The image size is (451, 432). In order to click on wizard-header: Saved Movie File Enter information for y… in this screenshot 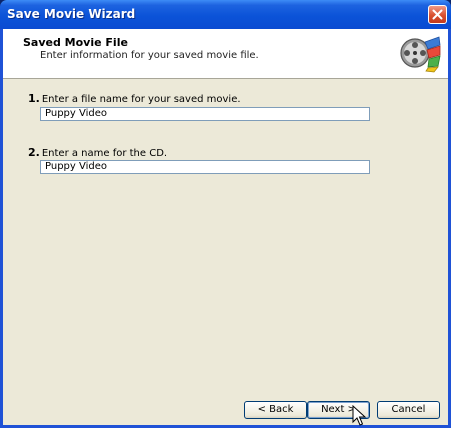, I will do `click(225, 54)`.